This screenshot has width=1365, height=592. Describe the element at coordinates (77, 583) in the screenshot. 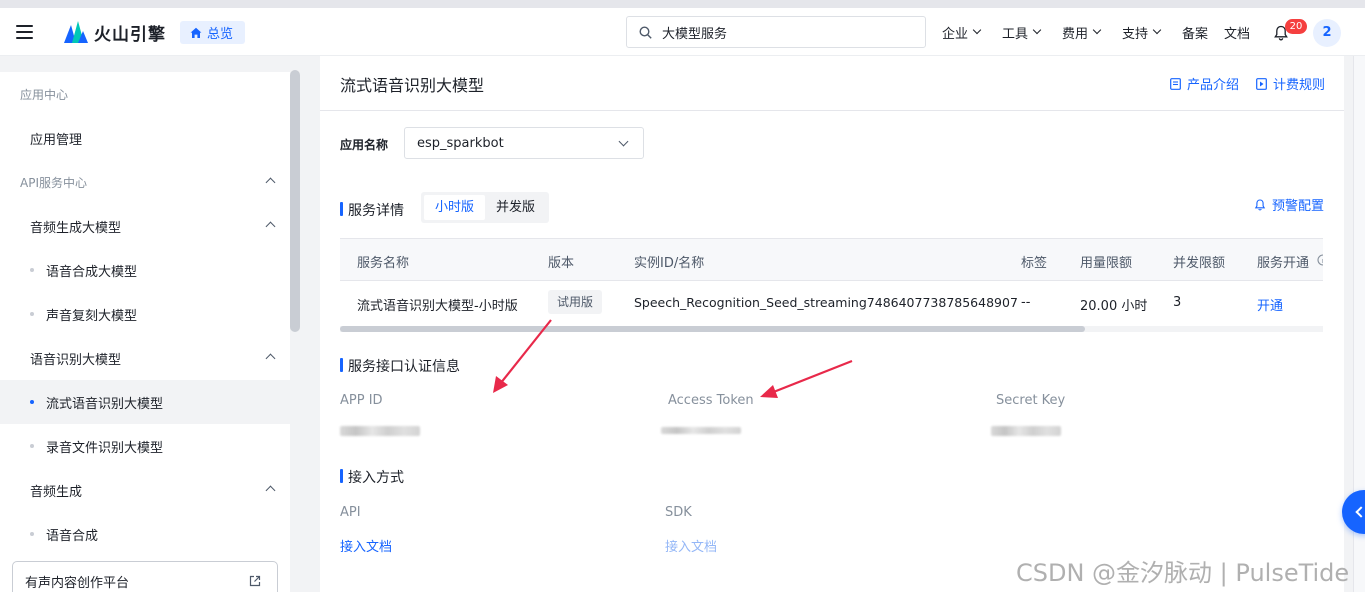

I see `audio-creation-platform-label: 有声内容创作平台` at that location.